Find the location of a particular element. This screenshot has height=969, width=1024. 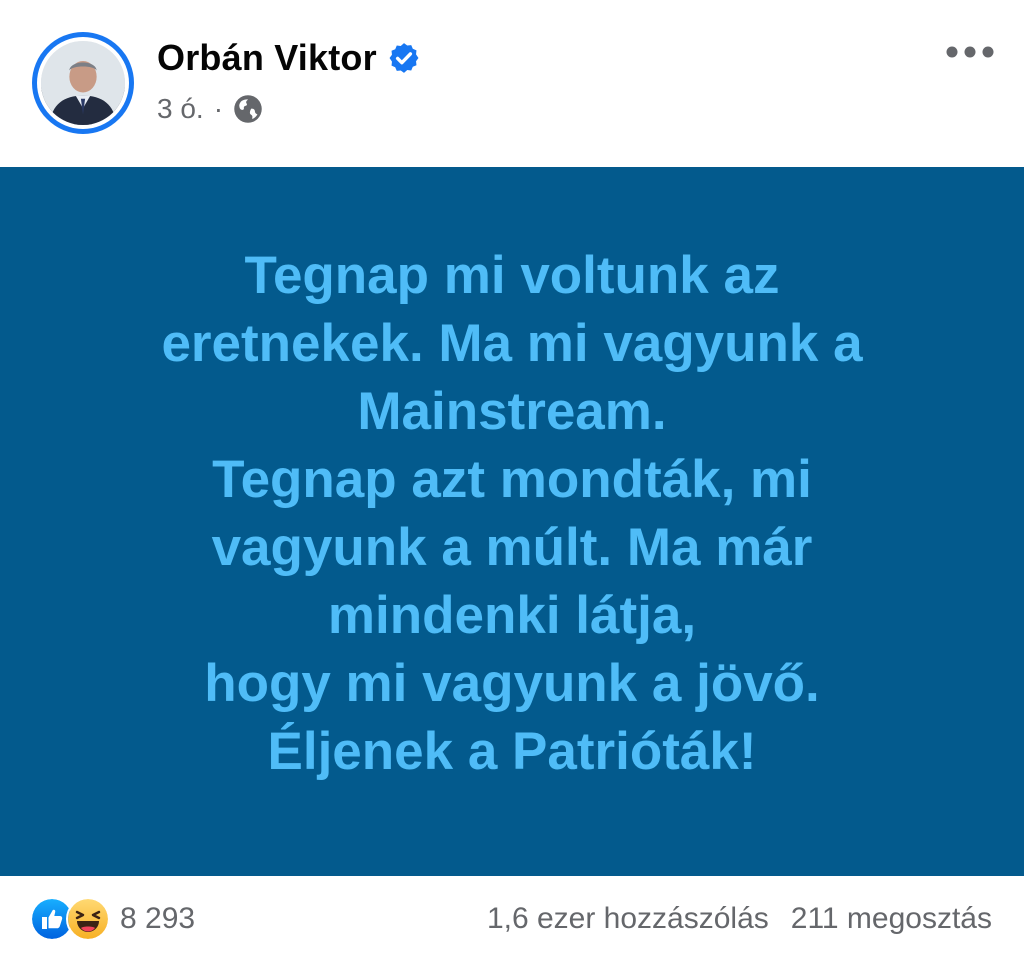

post-stats: 1,6 ezer hozzászólás 211 megosztás is located at coordinates (739, 919).